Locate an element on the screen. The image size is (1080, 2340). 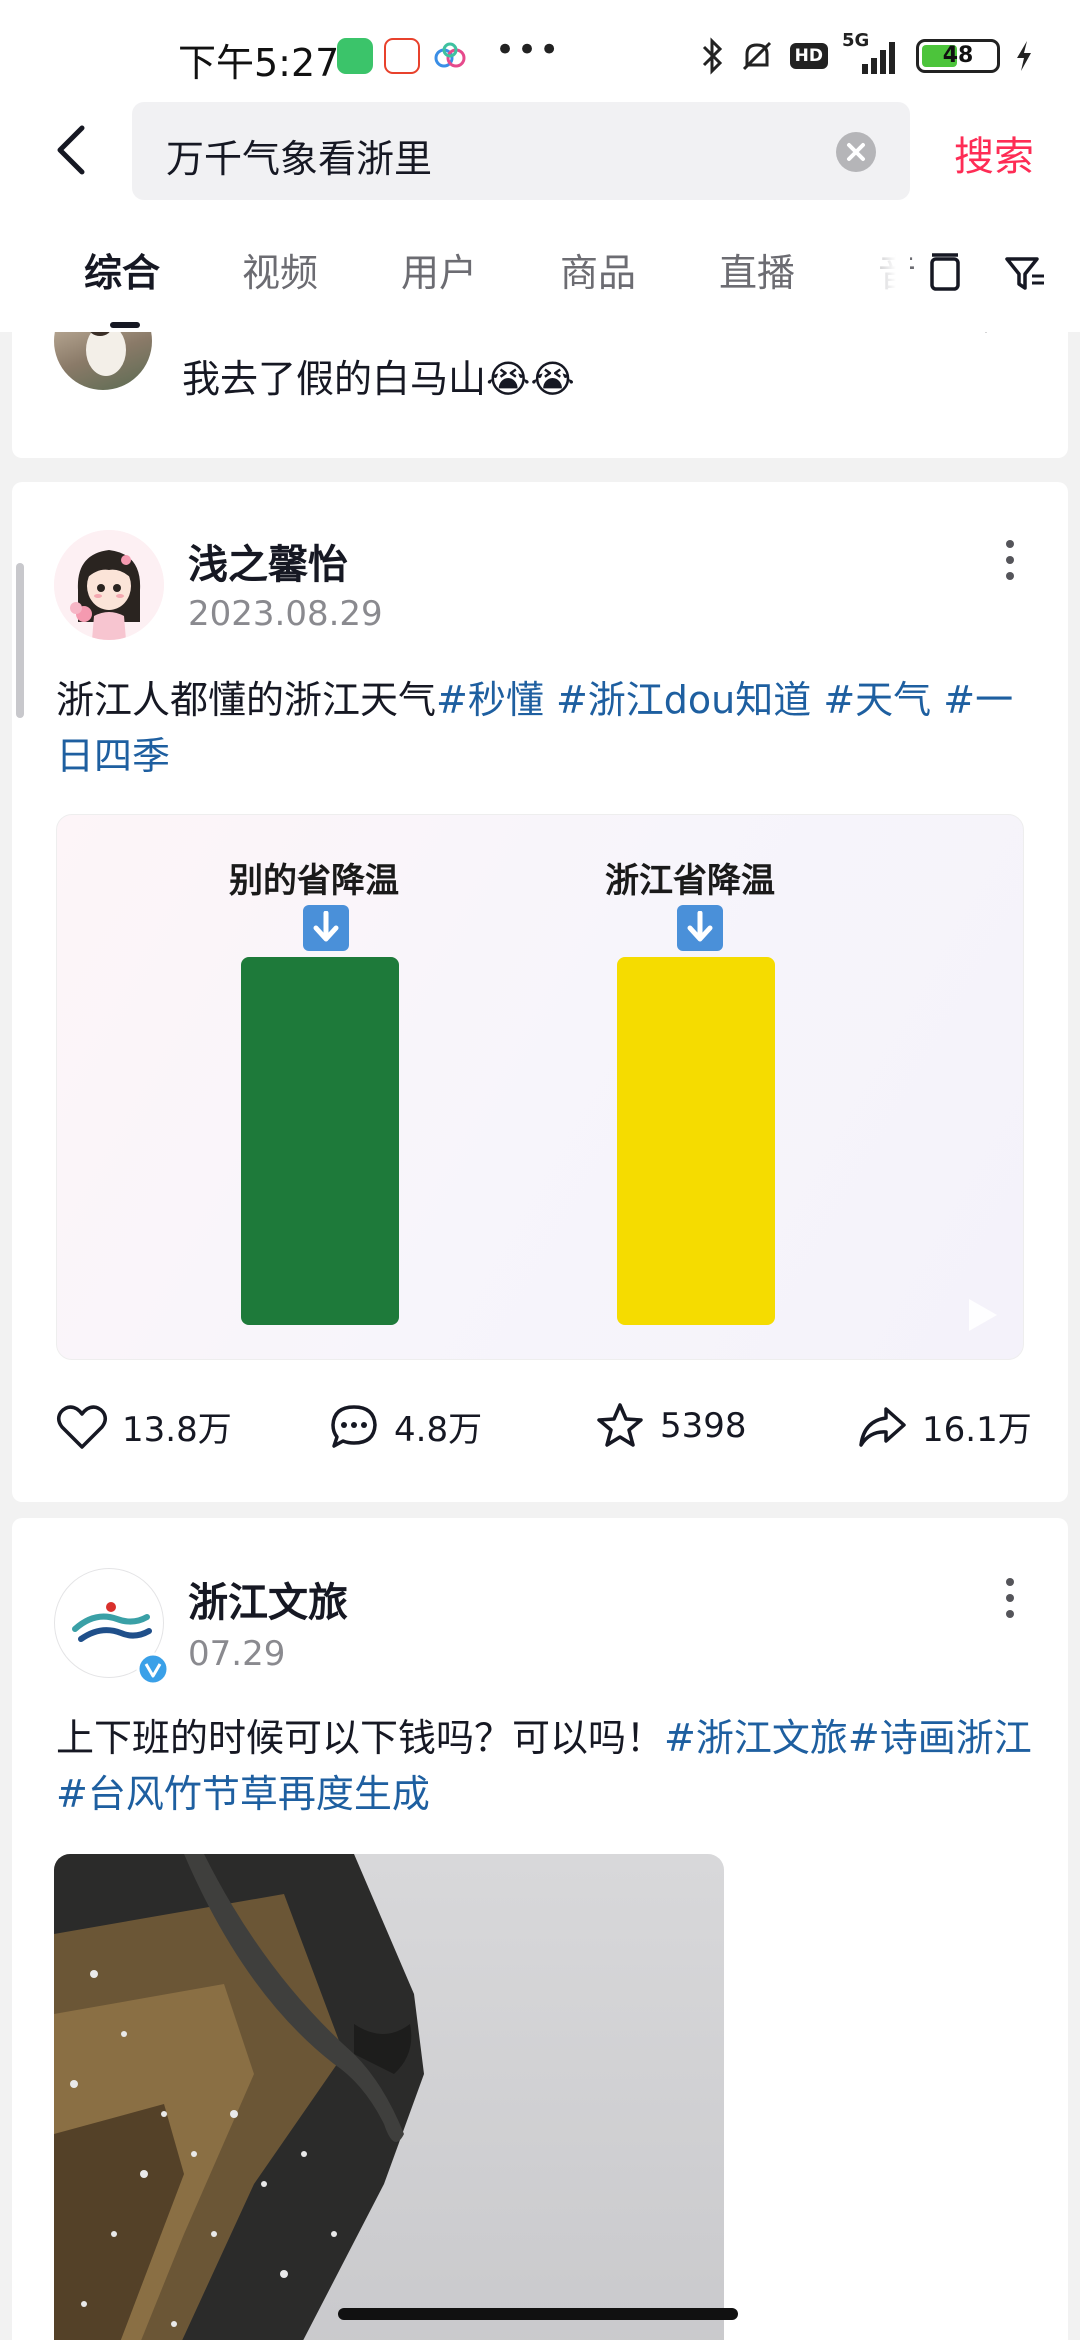
status-bar: 下午5:27 ••• HD 5G 48 is located at coordinates (540, 50).